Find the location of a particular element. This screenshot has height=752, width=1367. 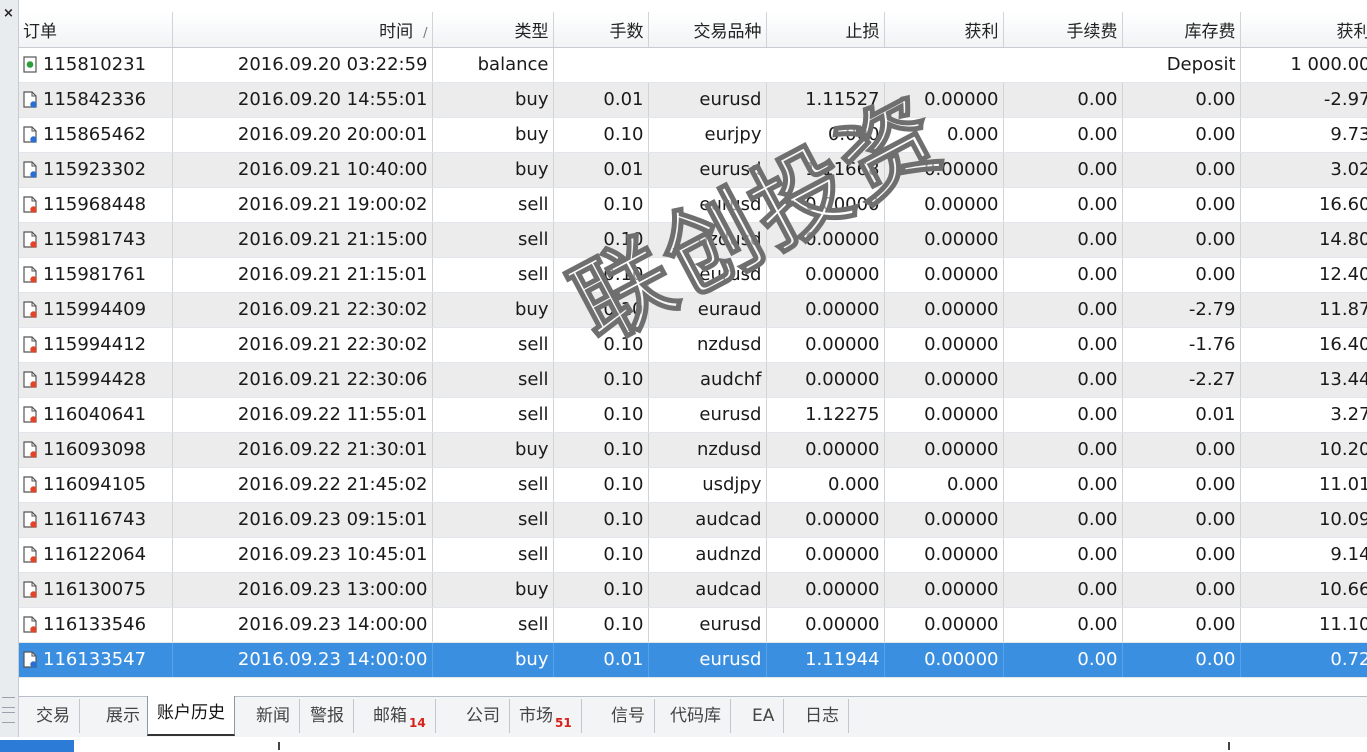

tab-4: 警报 is located at coordinates (327, 716).